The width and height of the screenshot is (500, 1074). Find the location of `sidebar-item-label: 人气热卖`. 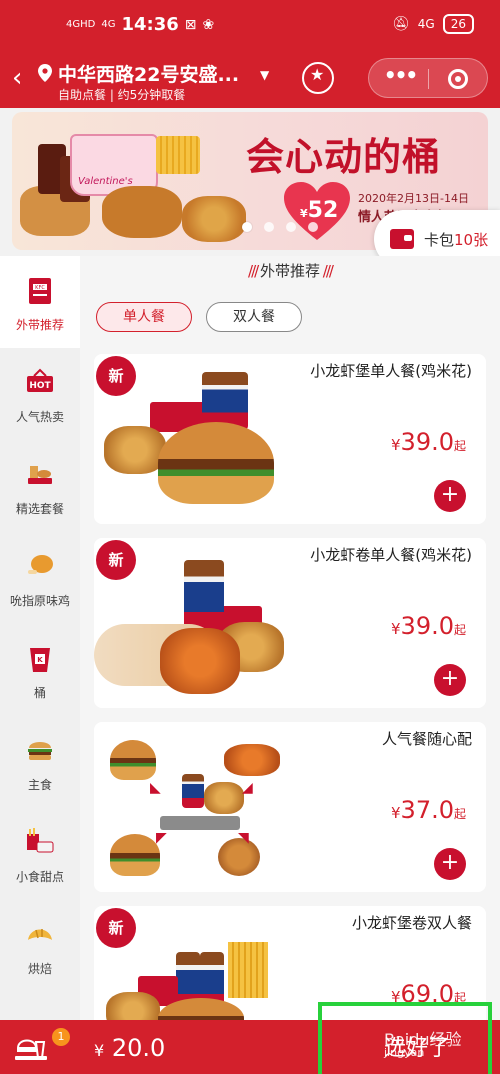

sidebar-item-label: 人气热卖 is located at coordinates (39, 417).